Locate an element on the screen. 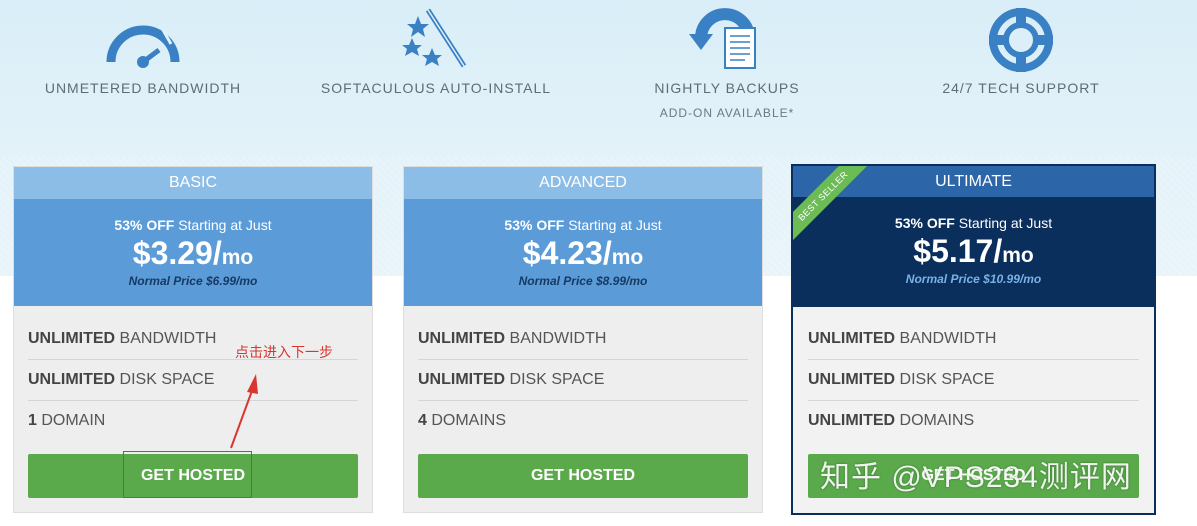  watermark: 知乎 @VPS234测评网 is located at coordinates (976, 477).